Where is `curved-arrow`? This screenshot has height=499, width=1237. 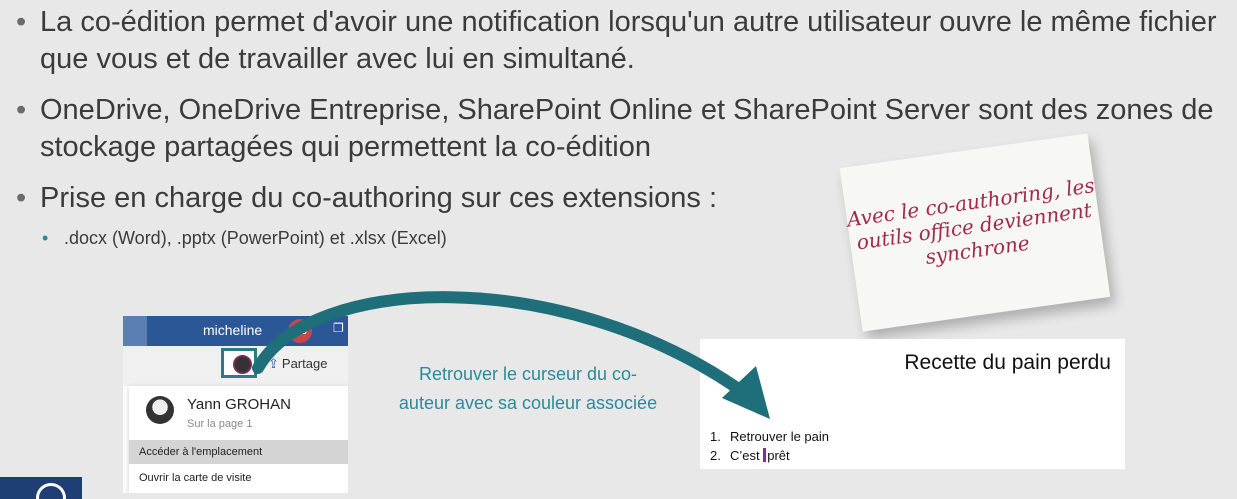
curved-arrow is located at coordinates (511, 355).